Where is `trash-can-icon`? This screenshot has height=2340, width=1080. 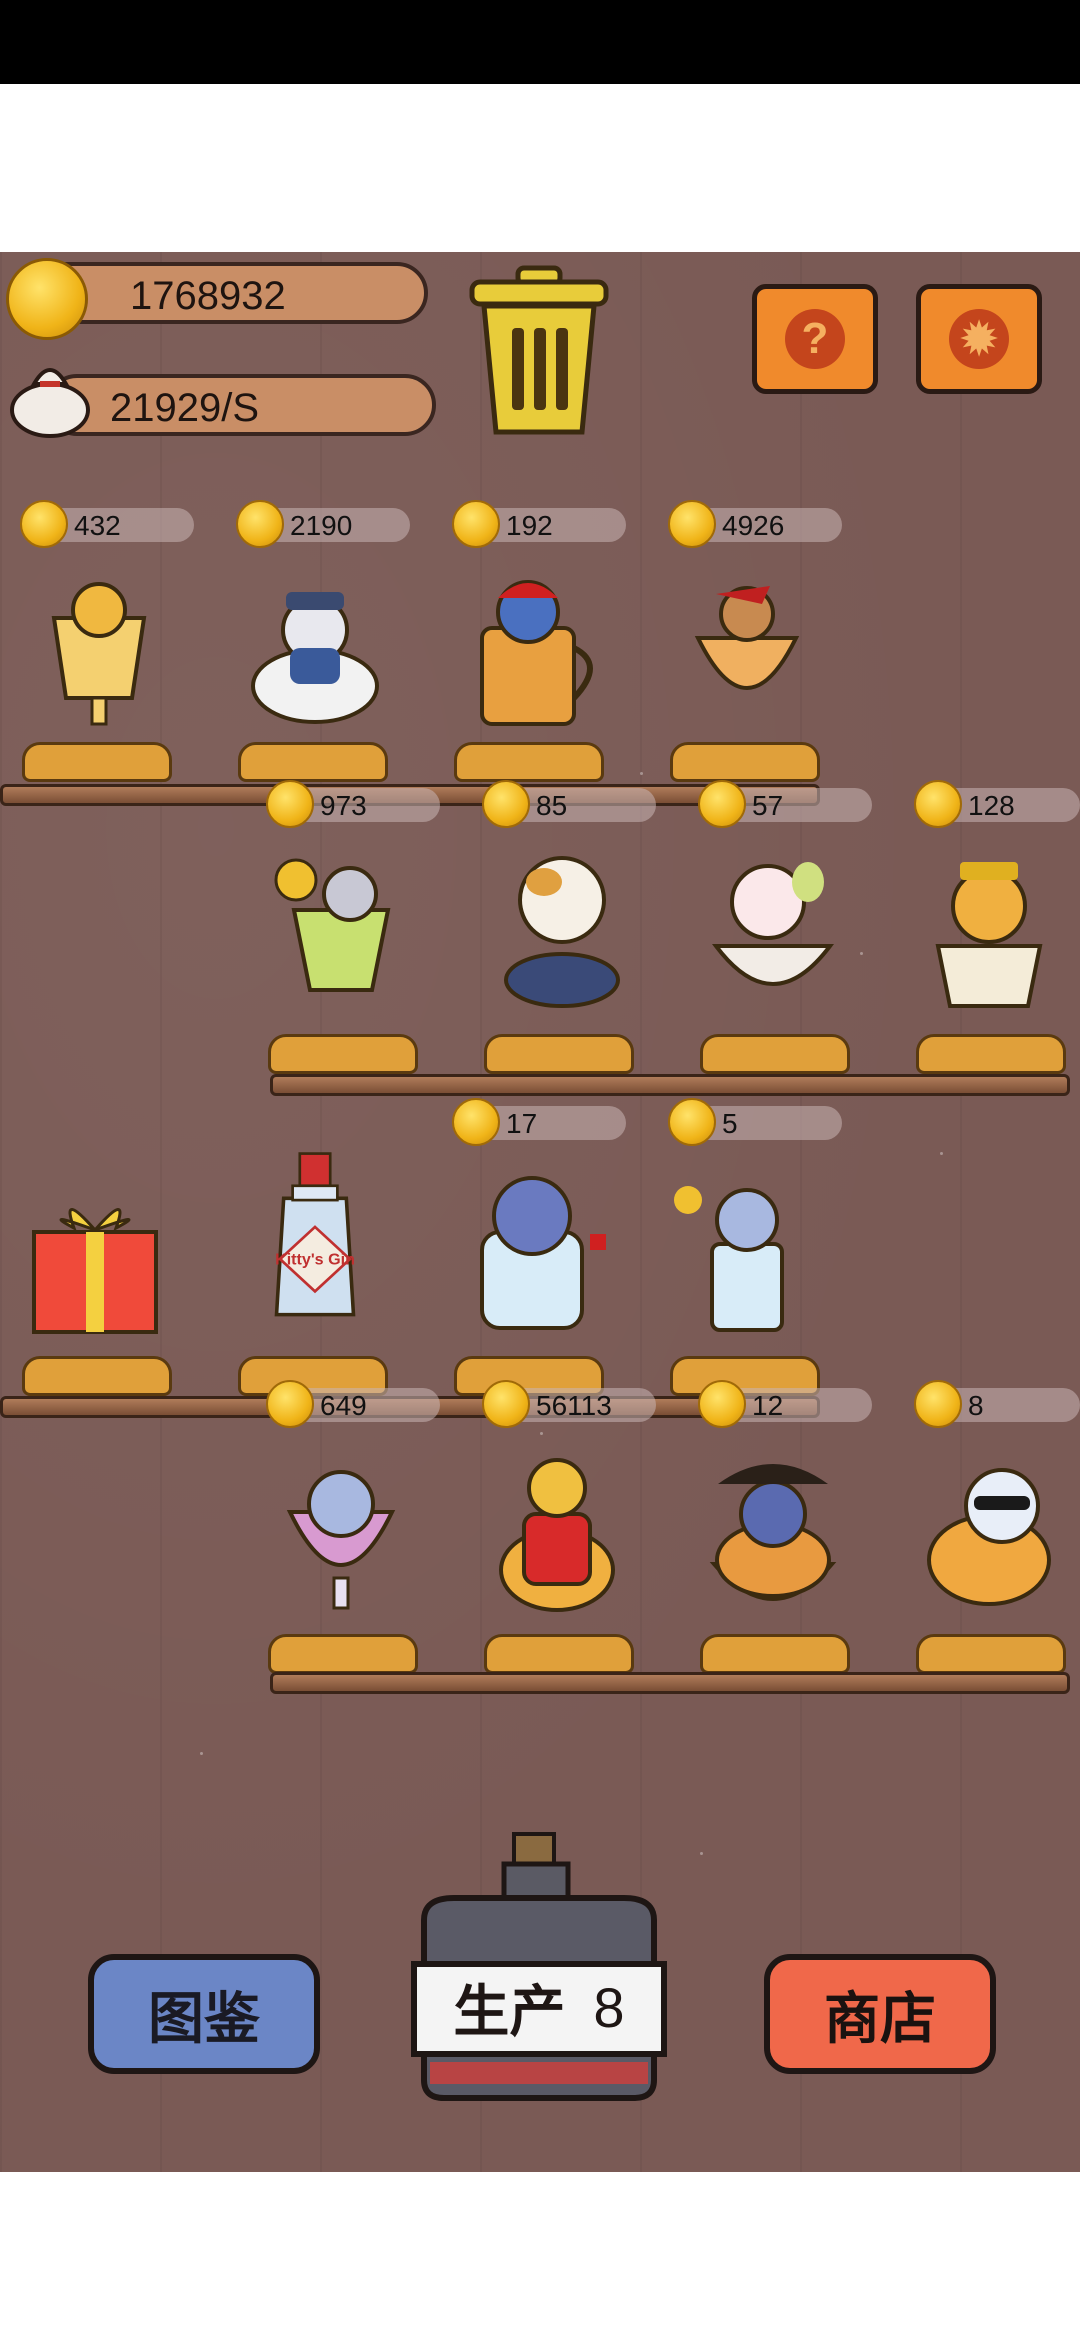
trash-can-icon is located at coordinates (539, 352).